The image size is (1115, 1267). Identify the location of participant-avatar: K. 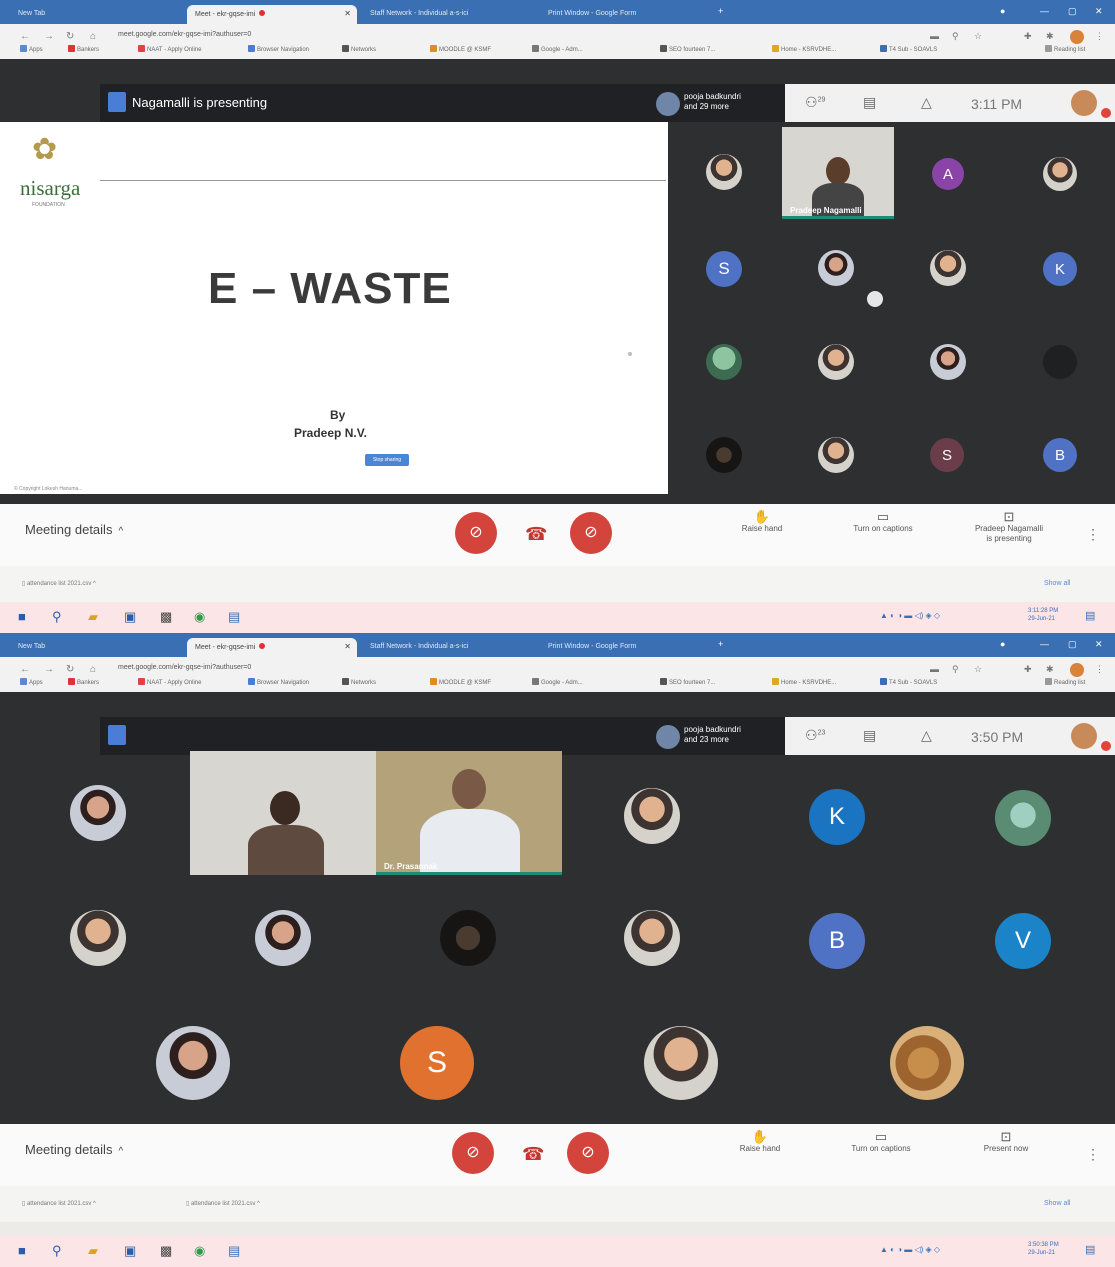
(1060, 269).